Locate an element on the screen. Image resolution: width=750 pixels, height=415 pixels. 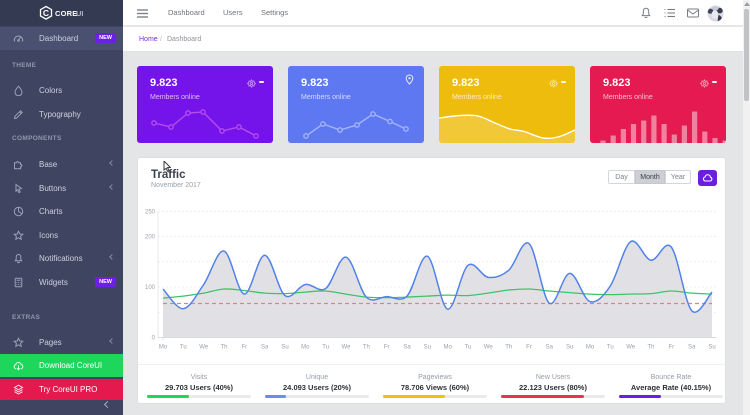
svg-text: CORE is located at coordinates (66, 13).